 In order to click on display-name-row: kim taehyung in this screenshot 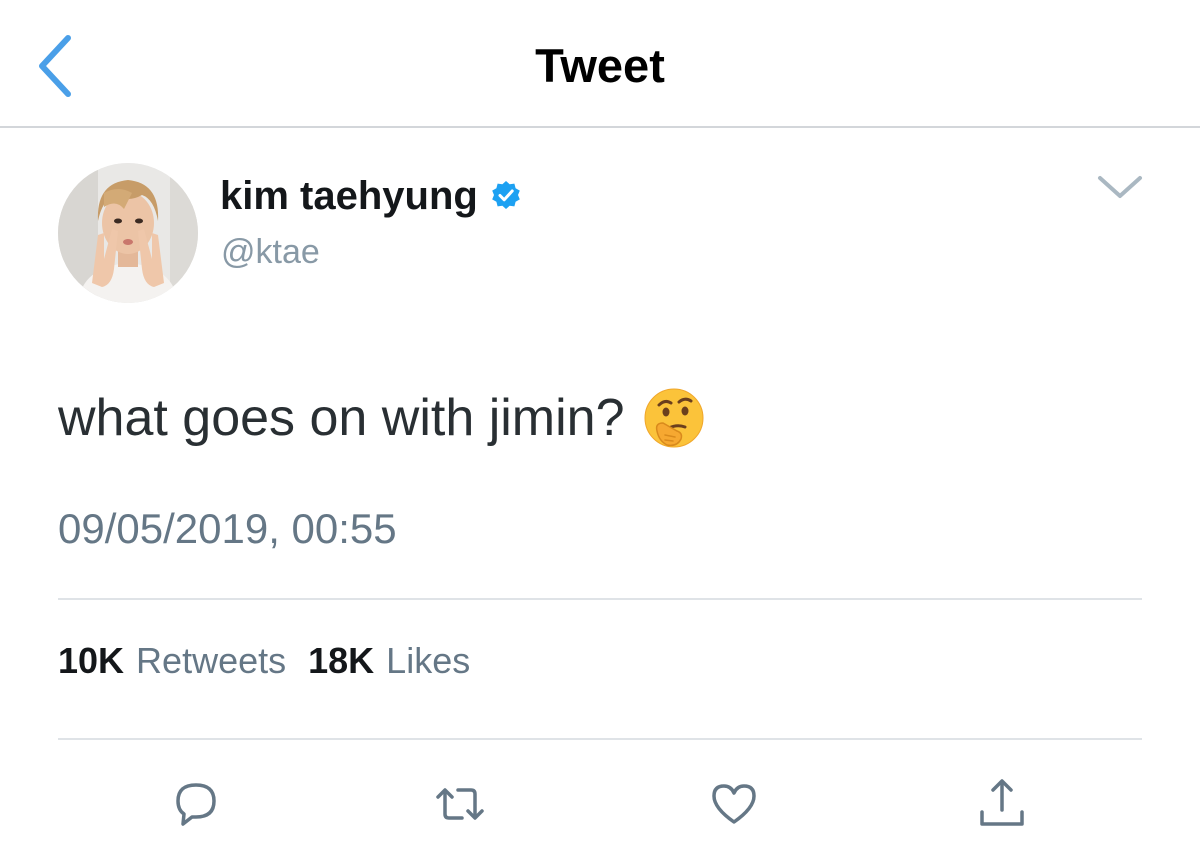, I will do `click(371, 196)`.